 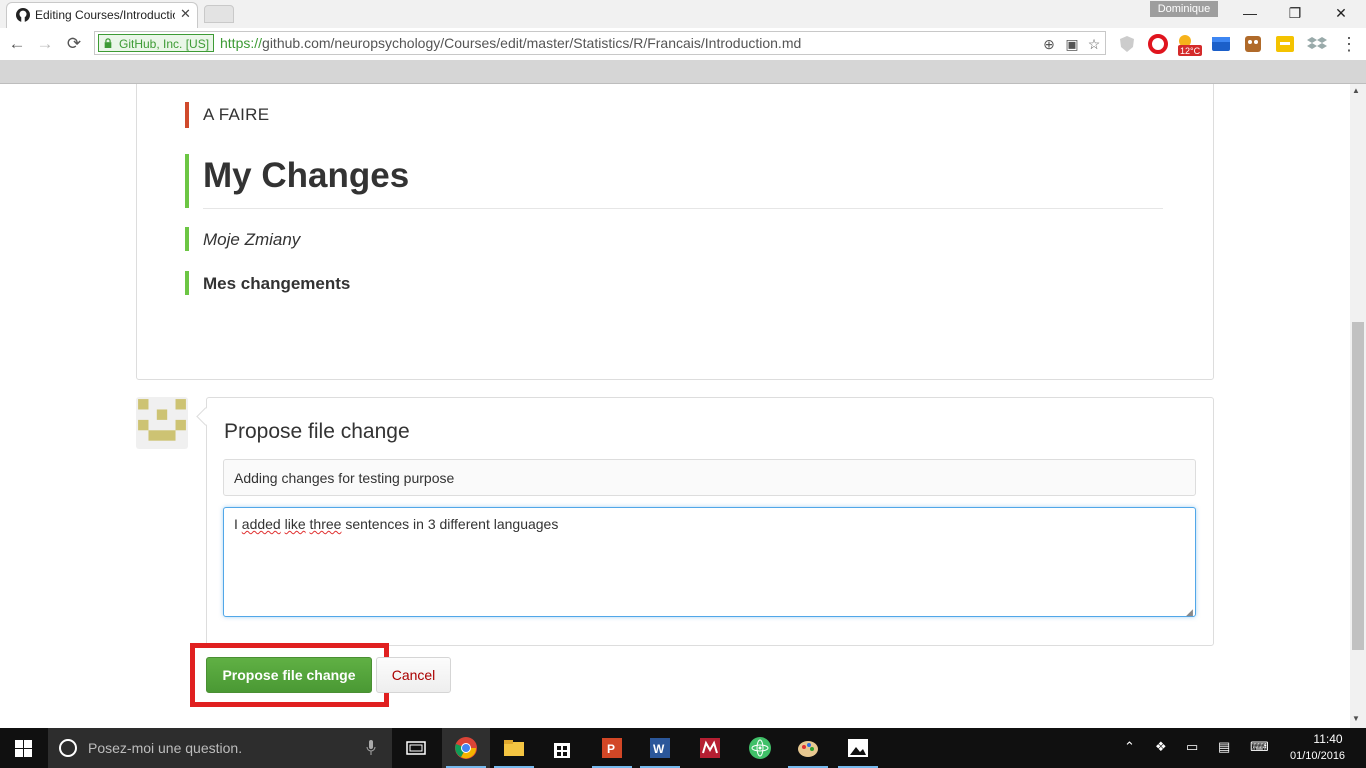 I want to click on folder-icon, so click(x=514, y=748).